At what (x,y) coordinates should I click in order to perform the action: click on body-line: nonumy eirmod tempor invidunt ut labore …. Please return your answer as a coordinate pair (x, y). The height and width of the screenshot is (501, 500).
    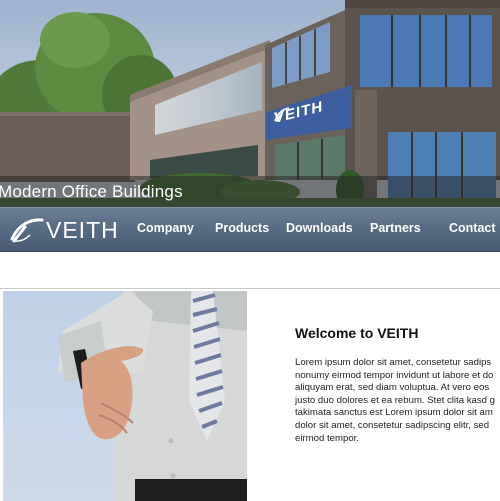
    Looking at the image, I should click on (394, 375).